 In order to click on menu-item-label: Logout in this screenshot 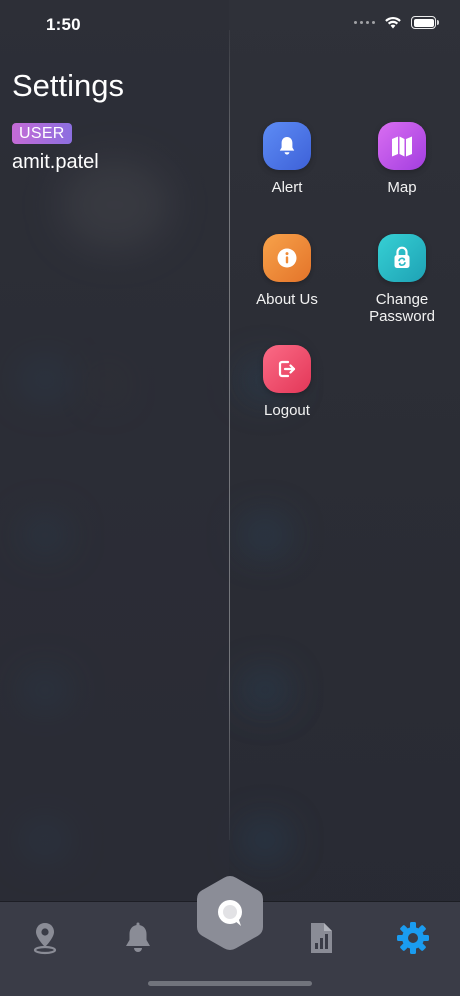, I will do `click(287, 410)`.